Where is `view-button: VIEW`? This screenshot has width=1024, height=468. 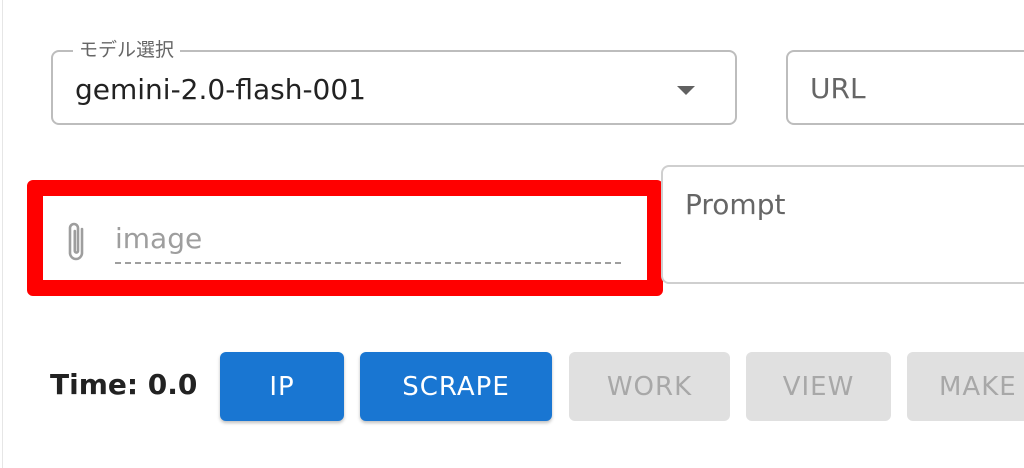
view-button: VIEW is located at coordinates (818, 386).